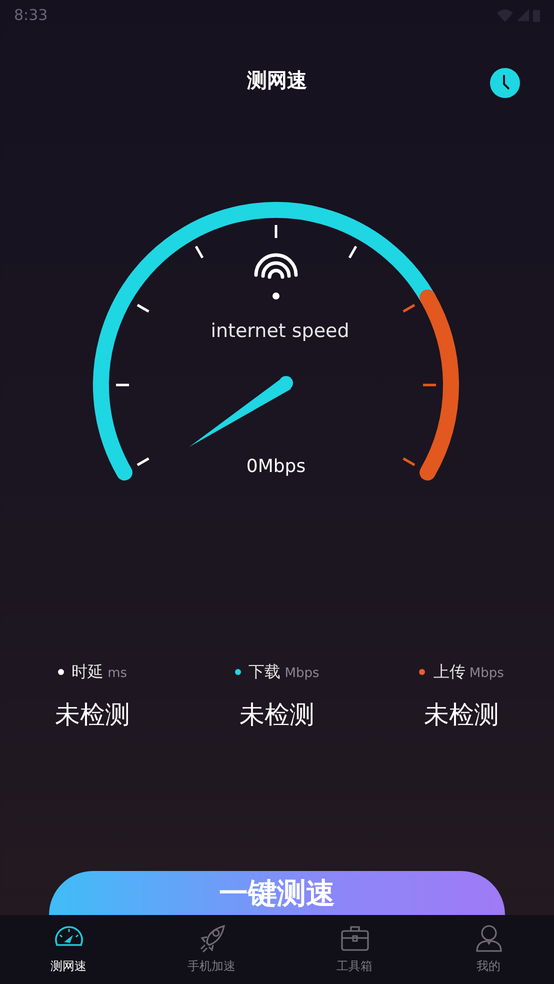  I want to click on page-title: 测网速, so click(277, 80).